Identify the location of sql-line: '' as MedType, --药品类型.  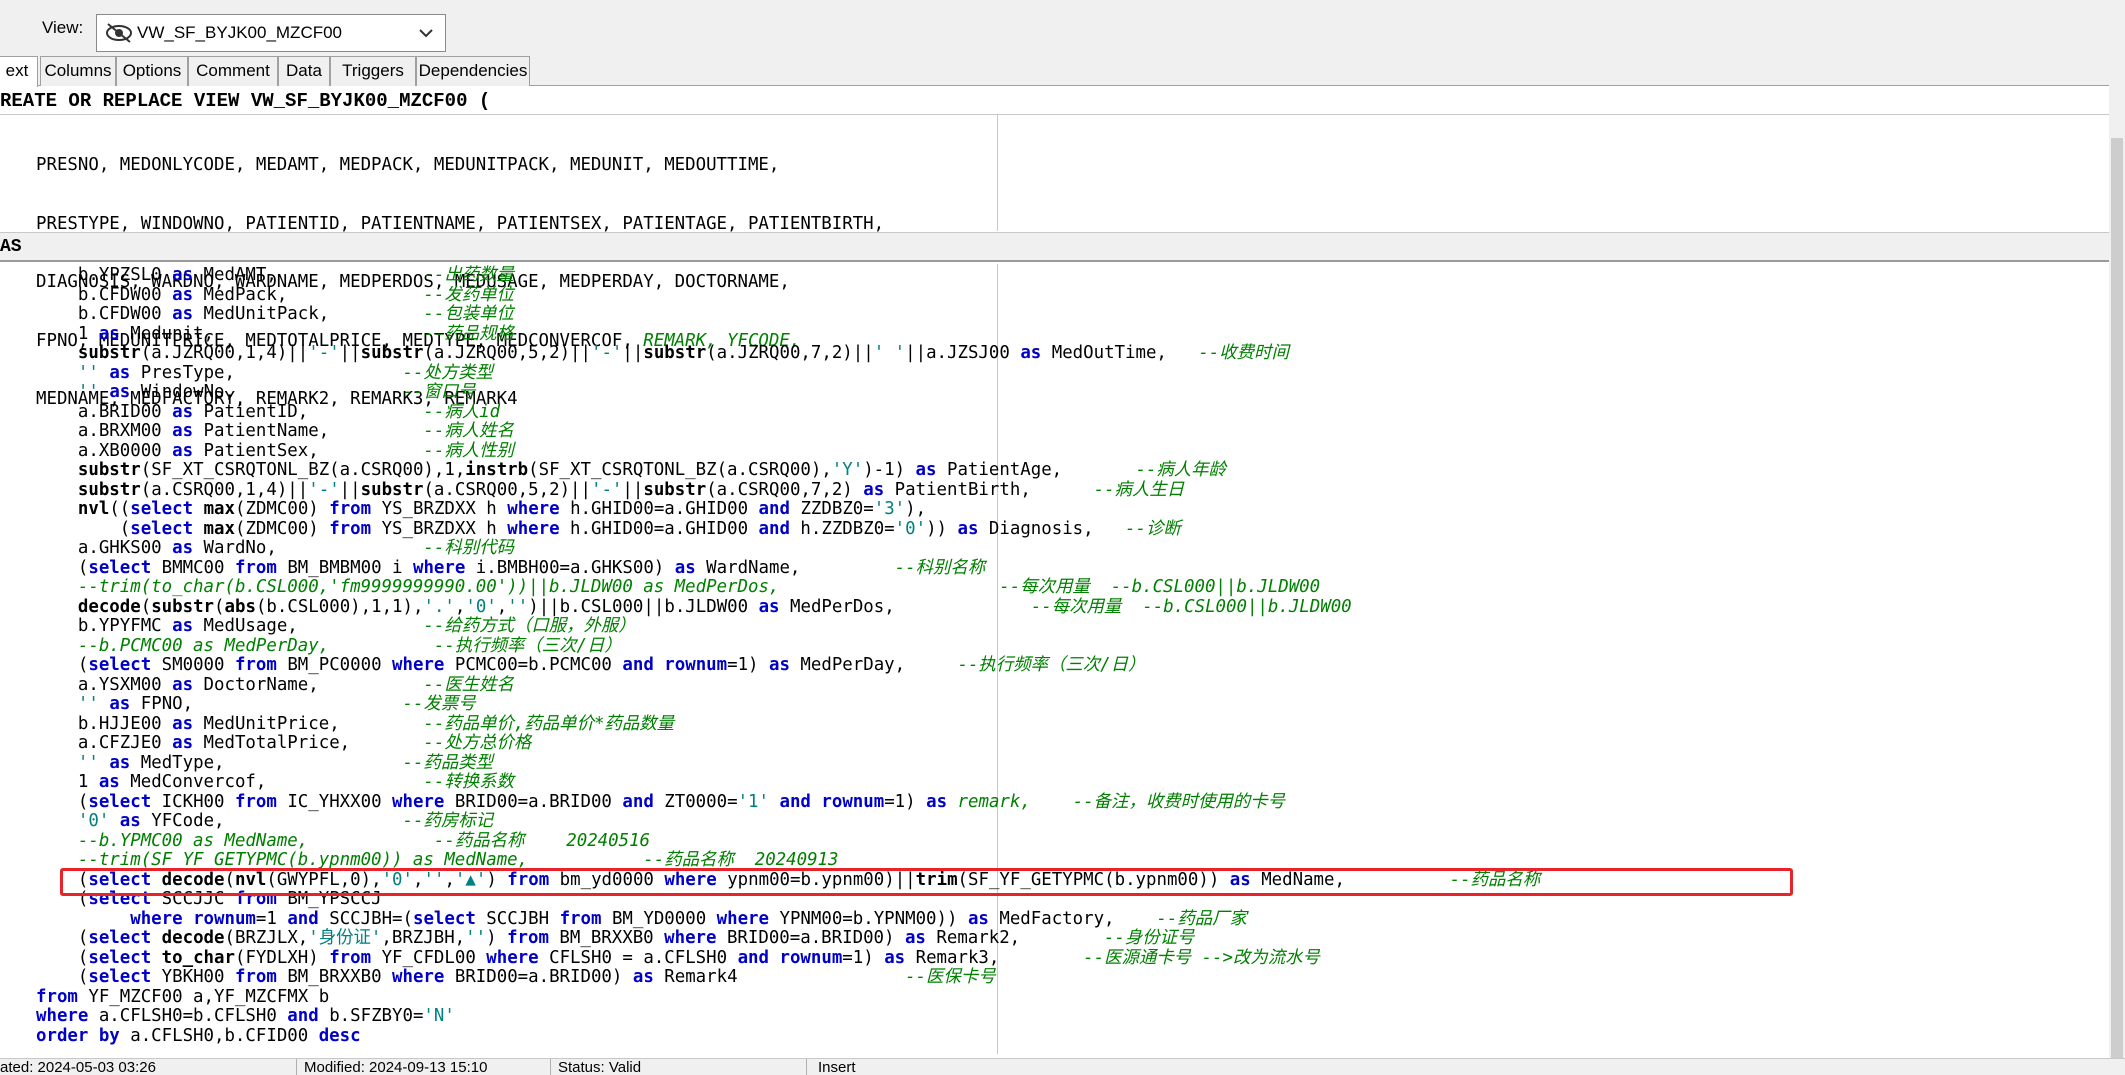
(285, 762).